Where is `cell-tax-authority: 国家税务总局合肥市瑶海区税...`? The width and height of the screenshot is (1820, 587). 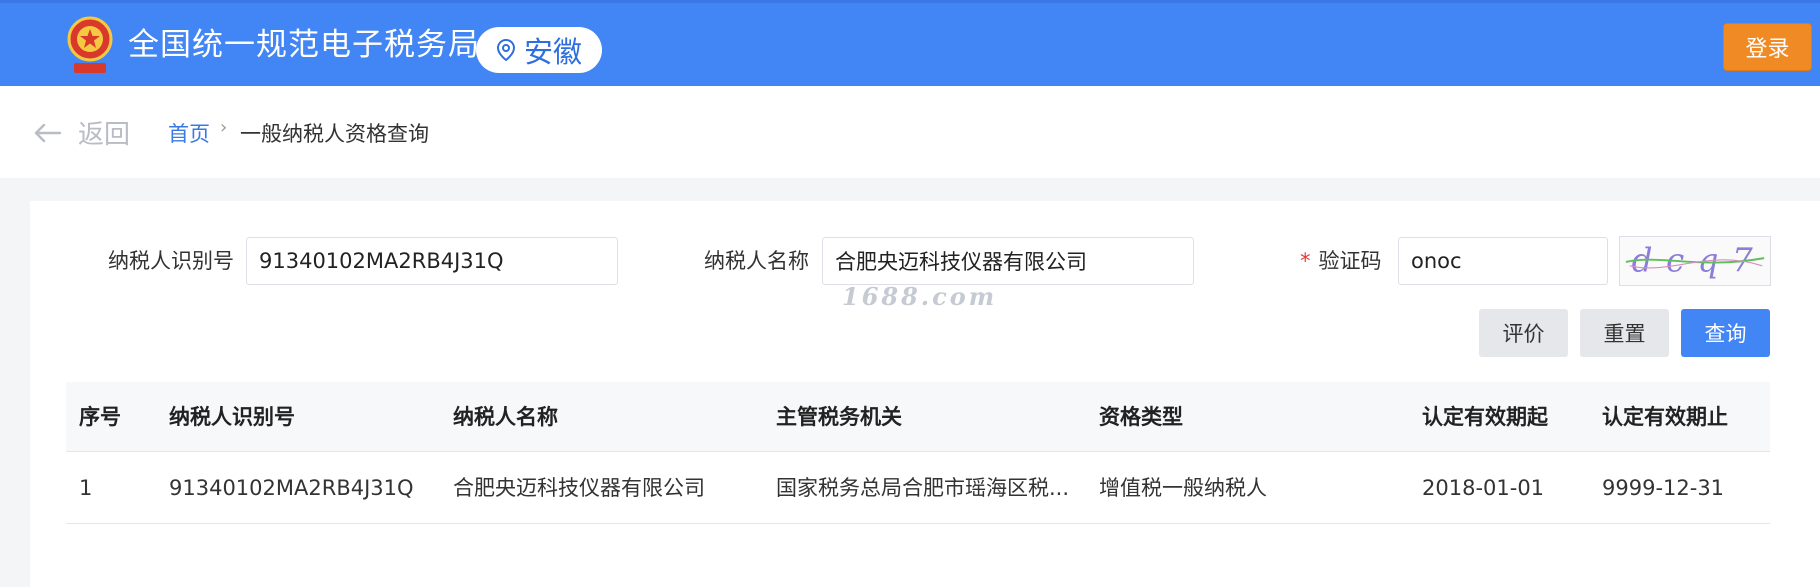 cell-tax-authority: 国家税务总局合肥市瑶海区税... is located at coordinates (923, 488).